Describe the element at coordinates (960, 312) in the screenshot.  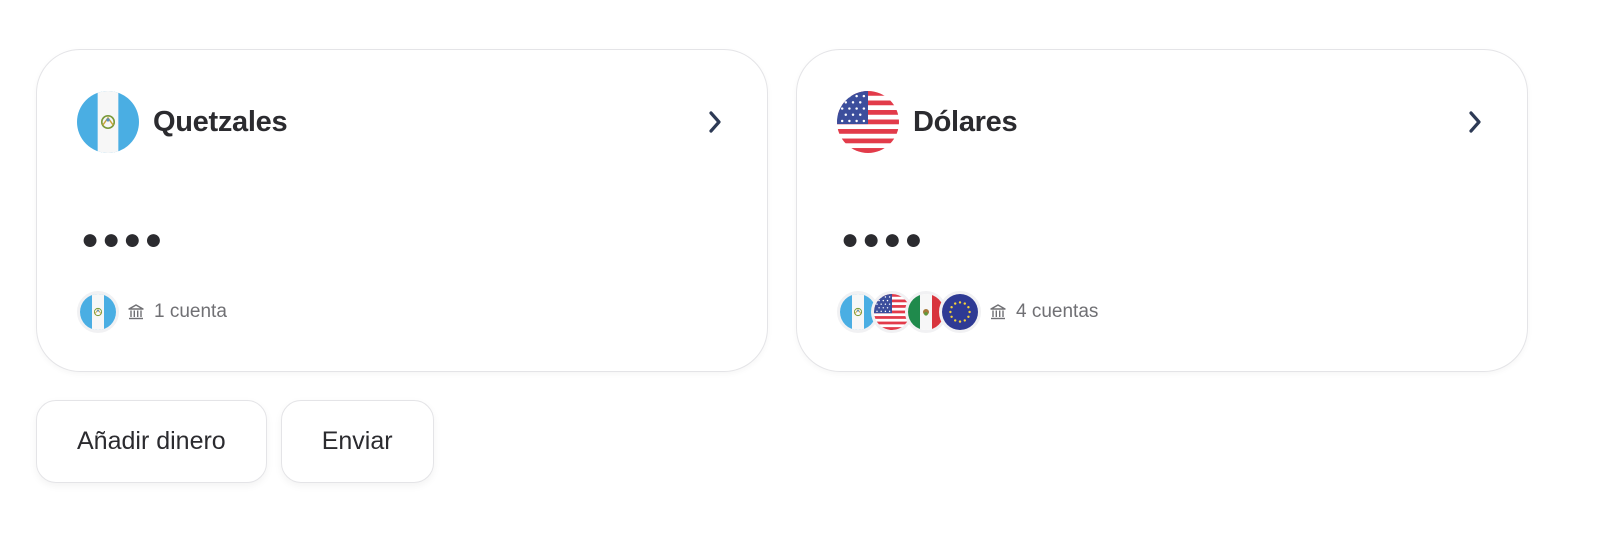
I see `eu-flag-icon` at that location.